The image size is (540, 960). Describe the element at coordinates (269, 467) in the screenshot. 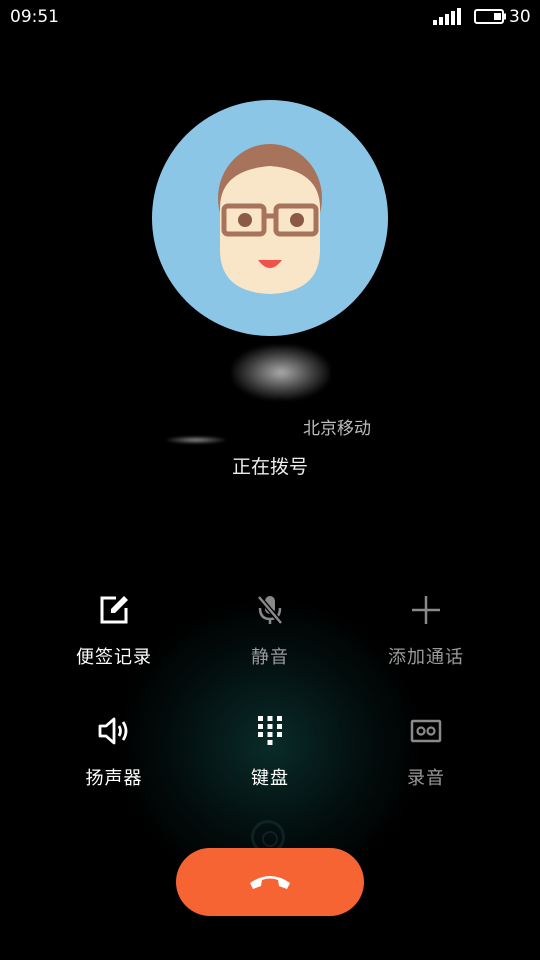

I see `call-status: 正在拨号` at that location.